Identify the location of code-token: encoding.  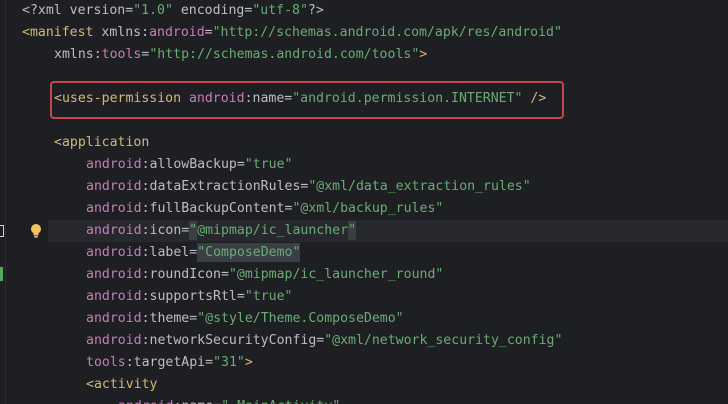
(208, 10).